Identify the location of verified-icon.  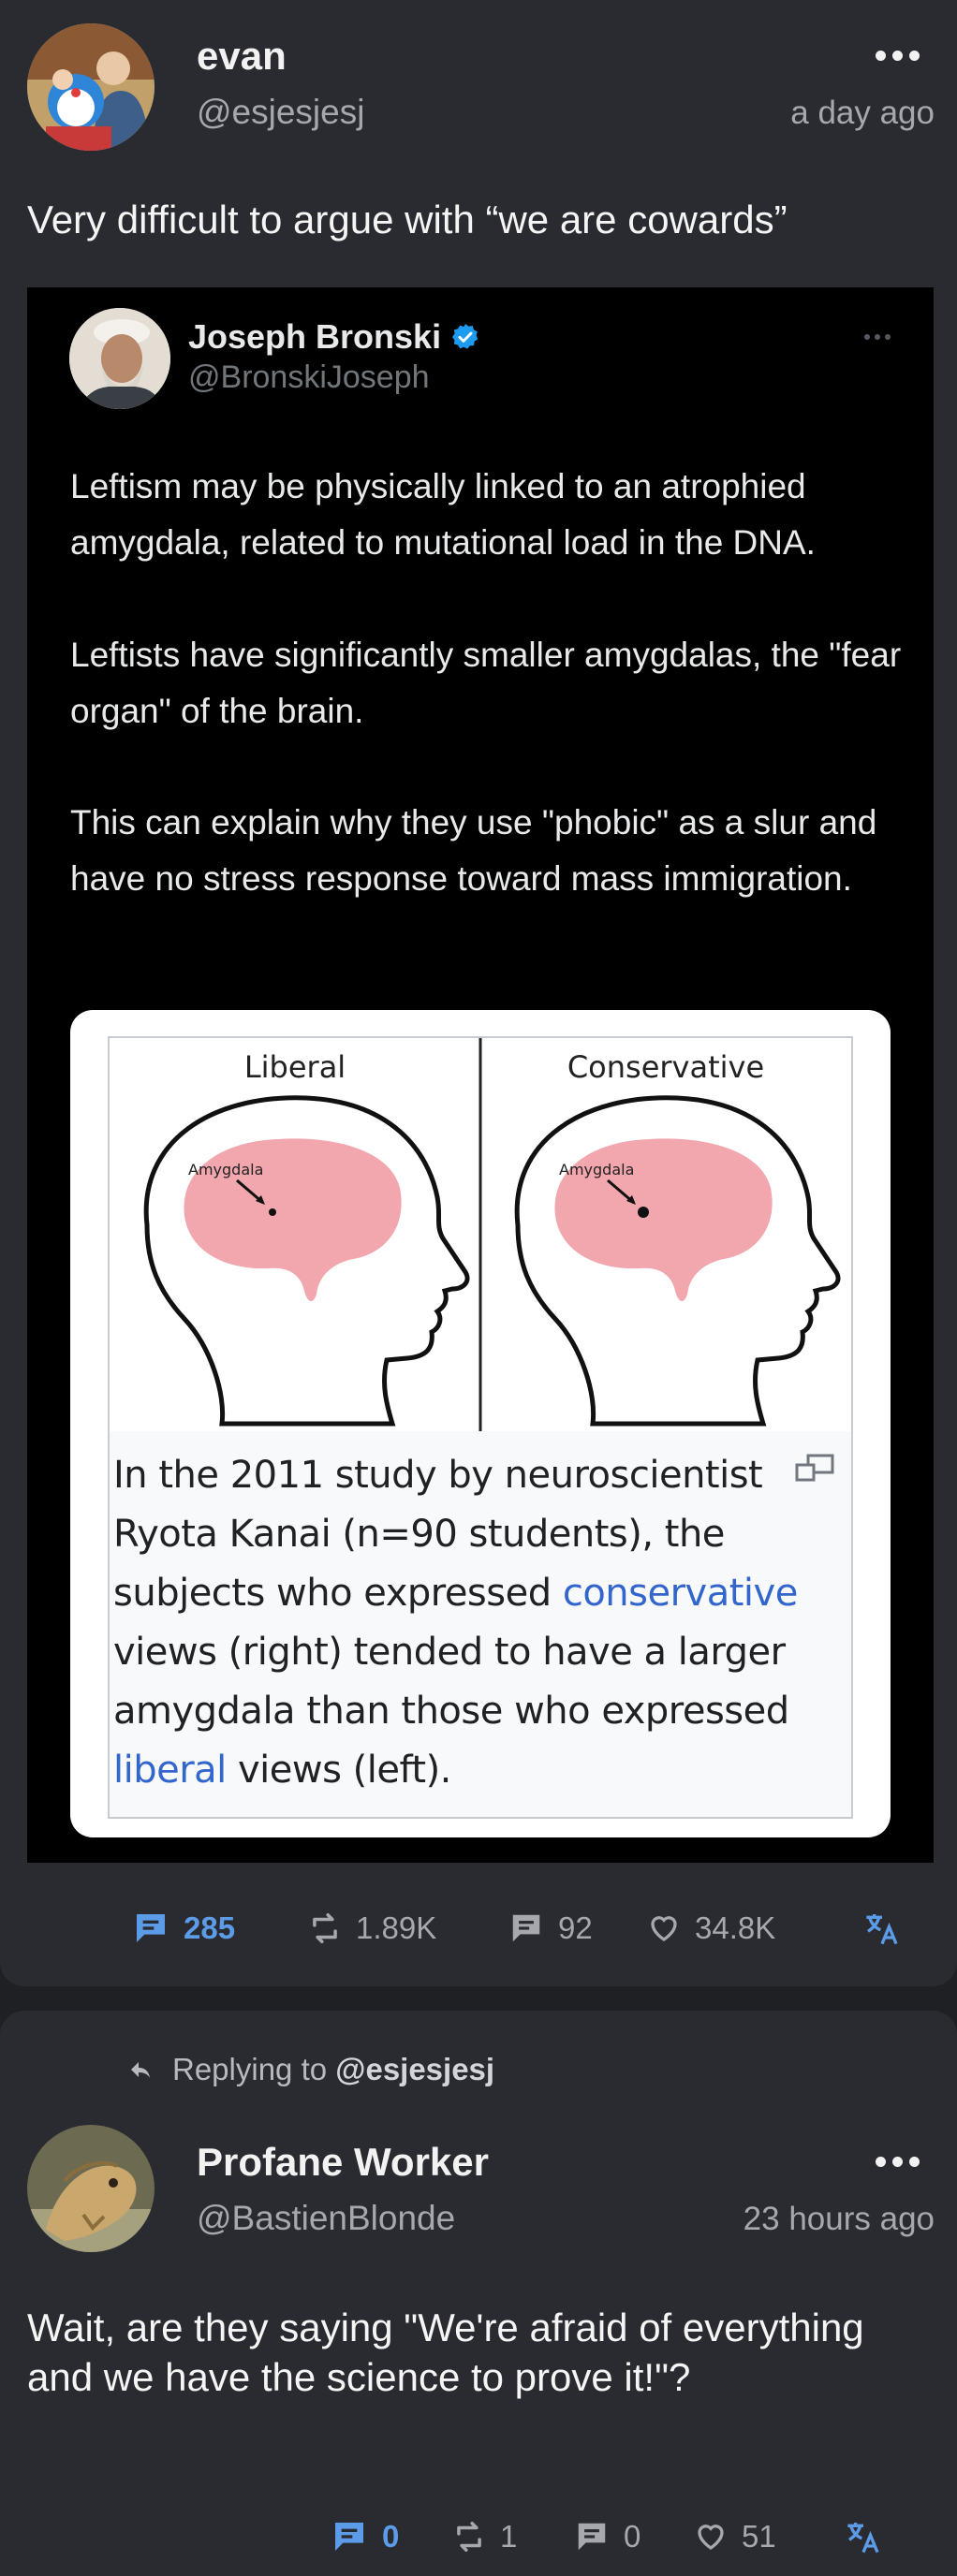
(465, 336).